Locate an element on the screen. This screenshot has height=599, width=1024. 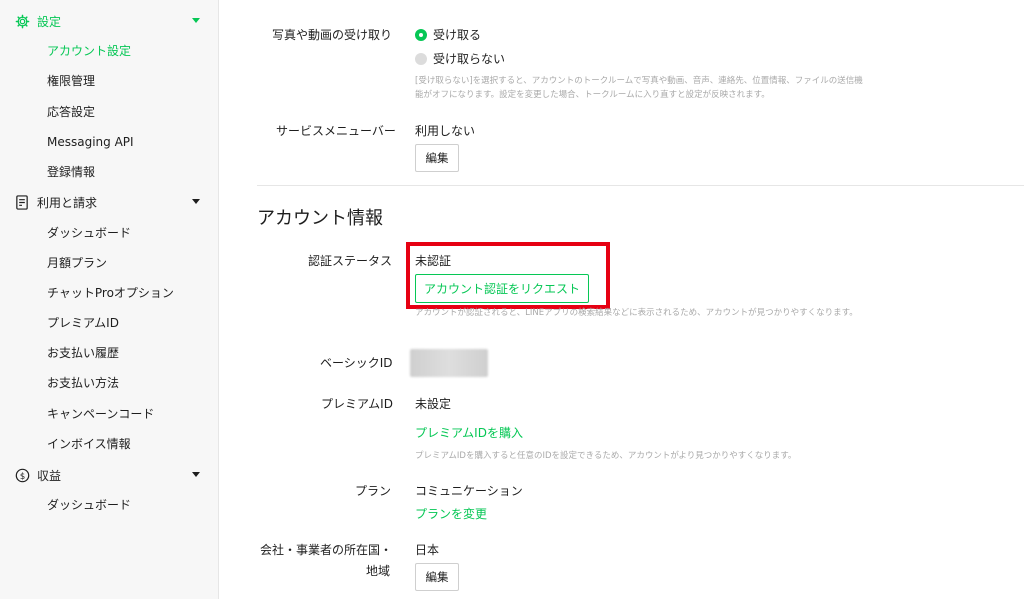
radio-receive: 受け取る is located at coordinates (448, 34).